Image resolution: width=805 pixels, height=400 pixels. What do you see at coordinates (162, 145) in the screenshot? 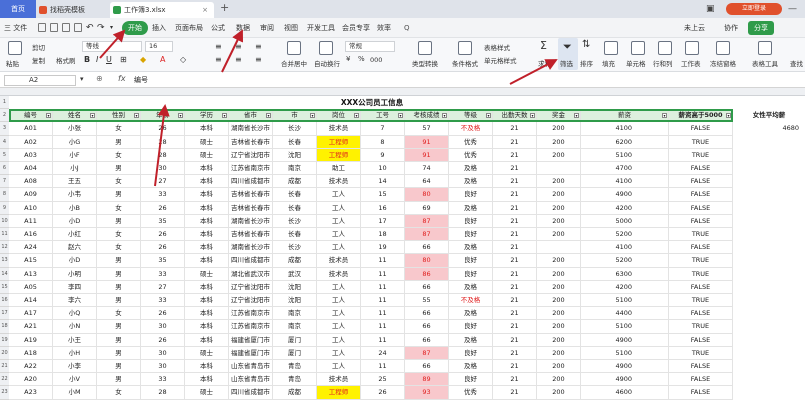
I see `arrow-to-age-filter` at bounding box center [162, 145].